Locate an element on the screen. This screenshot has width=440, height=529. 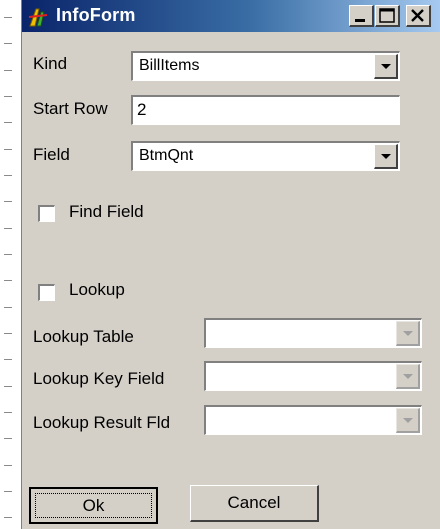
field-combobox: BtmQnt is located at coordinates (265, 156).